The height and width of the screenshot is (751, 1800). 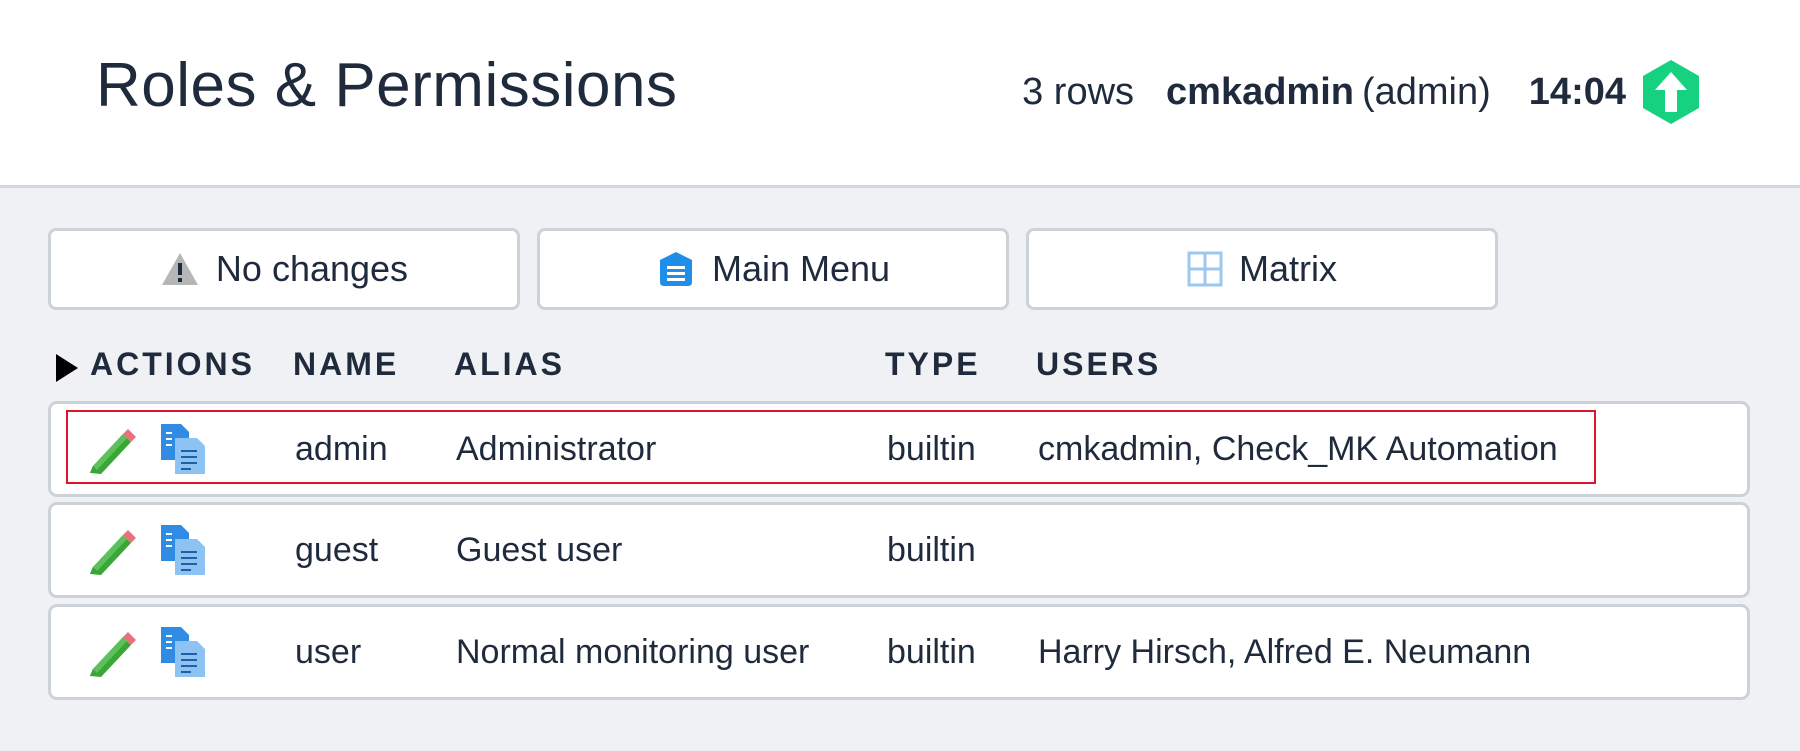 What do you see at coordinates (1285, 652) in the screenshot?
I see `role-users: Harry Hirsch, Alfred E. Neumann` at bounding box center [1285, 652].